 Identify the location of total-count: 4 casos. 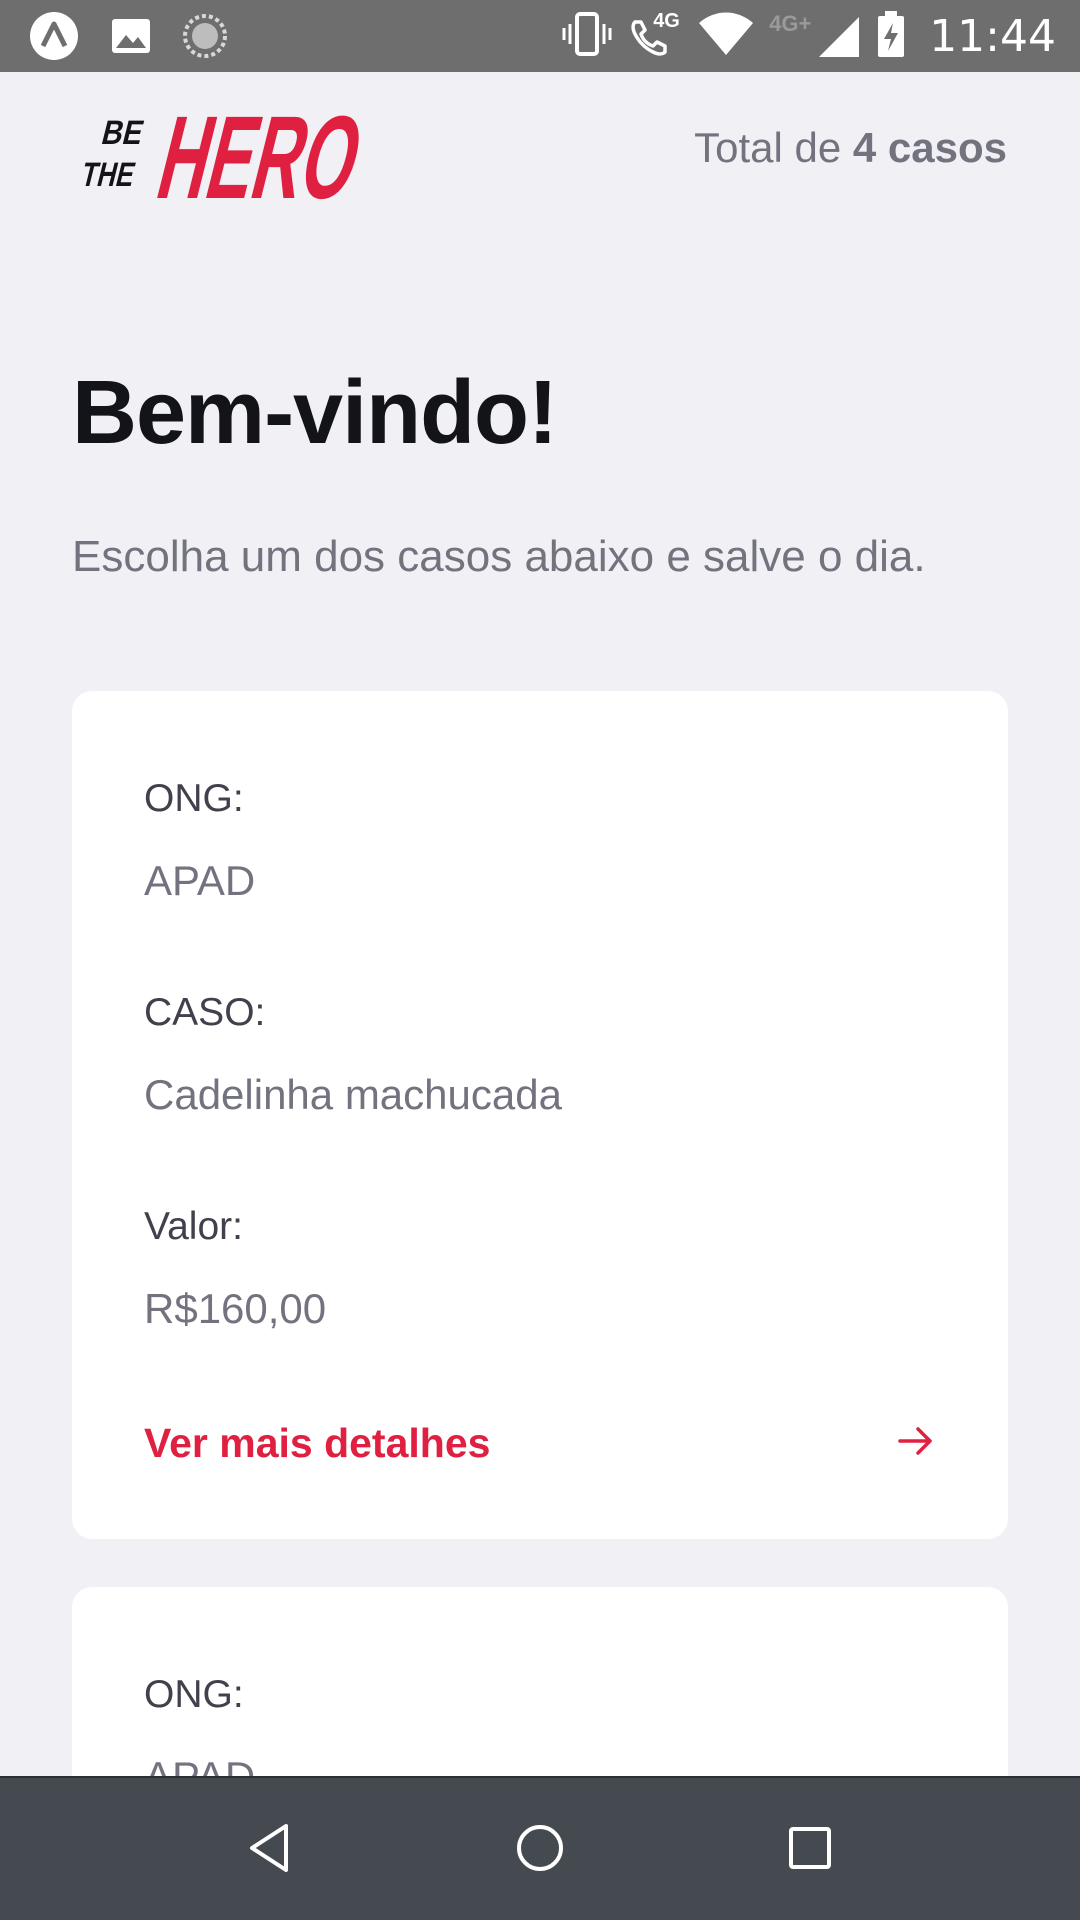
(929, 147).